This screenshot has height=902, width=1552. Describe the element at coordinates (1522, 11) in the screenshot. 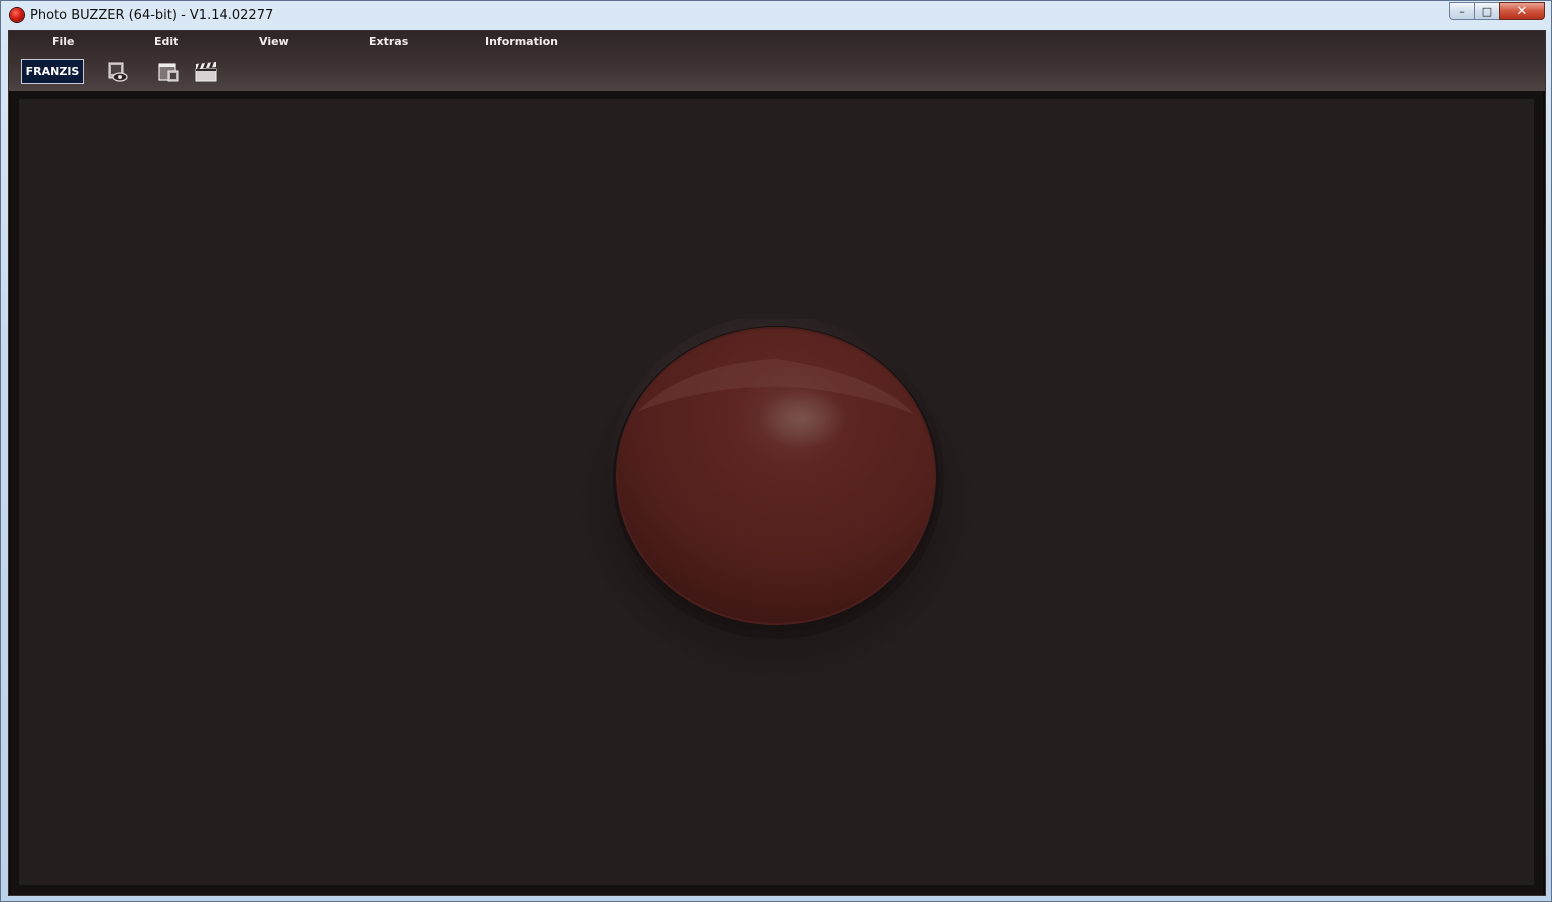

I see `close-button: ✕` at that location.